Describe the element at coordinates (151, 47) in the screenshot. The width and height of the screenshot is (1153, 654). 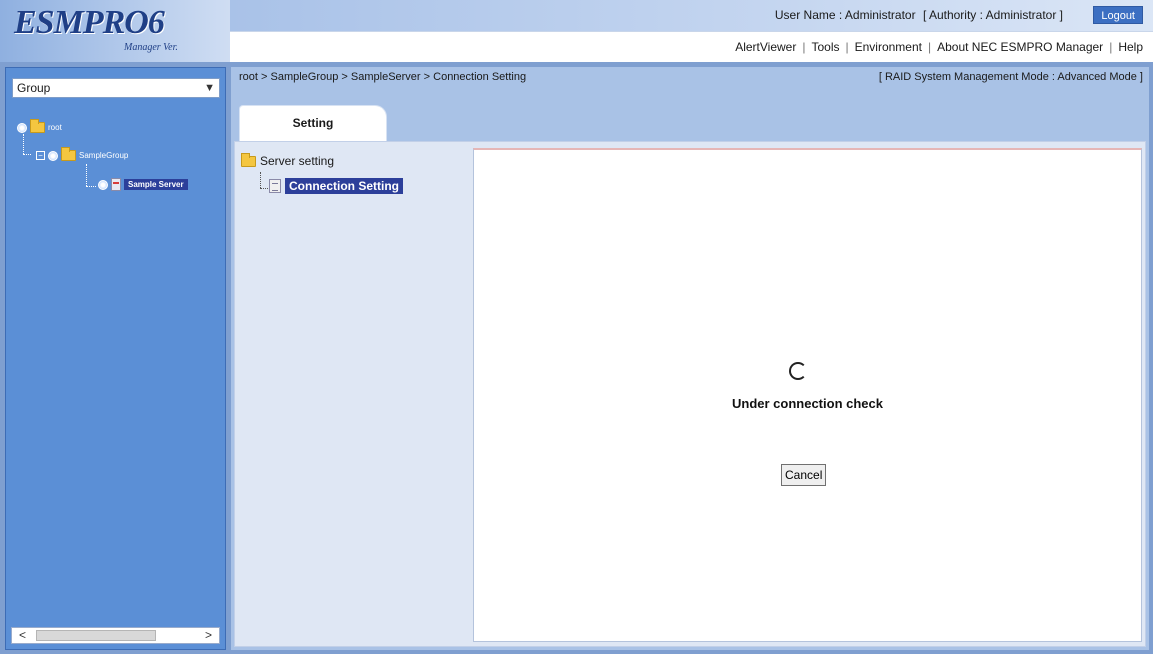
I see `logo-subtitle: Manager Ver.` at that location.